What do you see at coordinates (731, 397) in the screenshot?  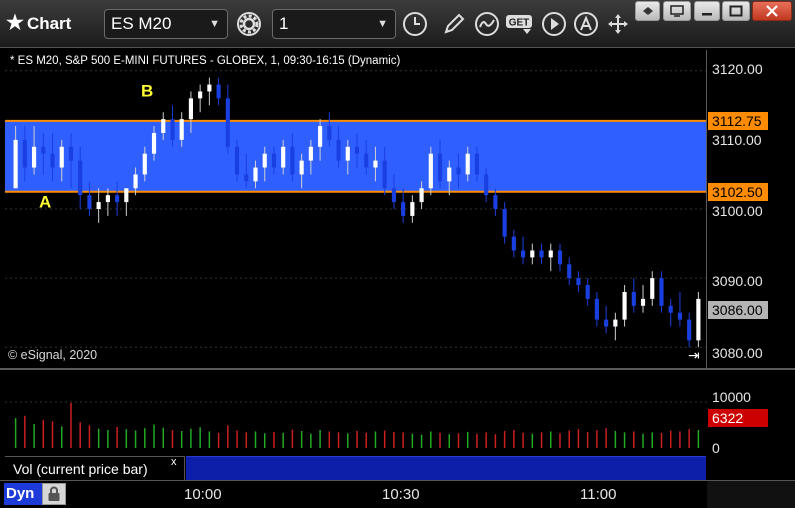 I see `volume-tick: 10000` at bounding box center [731, 397].